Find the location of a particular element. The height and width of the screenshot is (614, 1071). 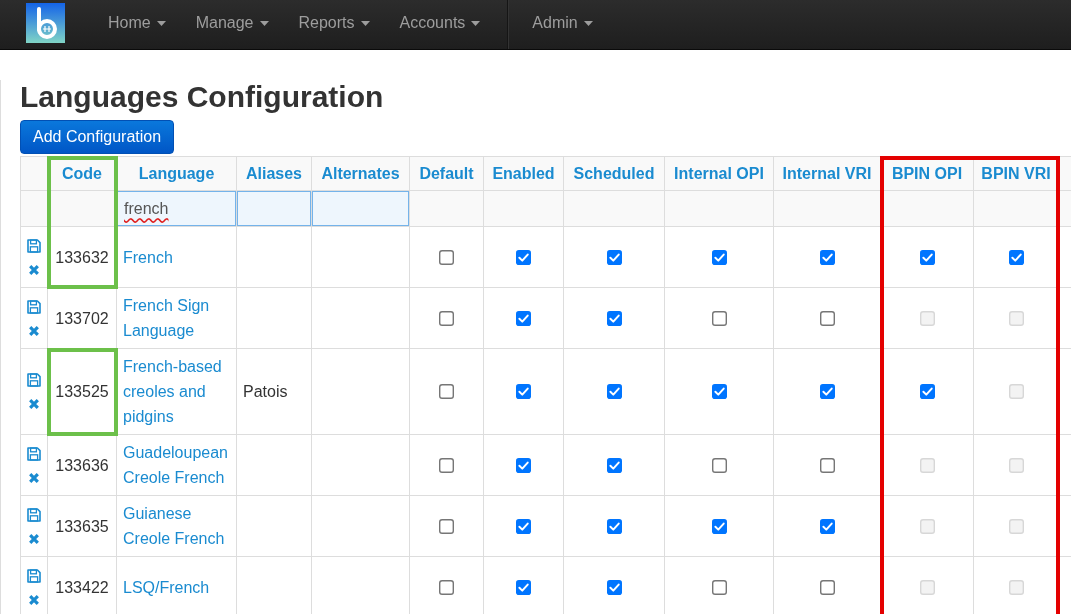

filter-field: french is located at coordinates (176, 208).